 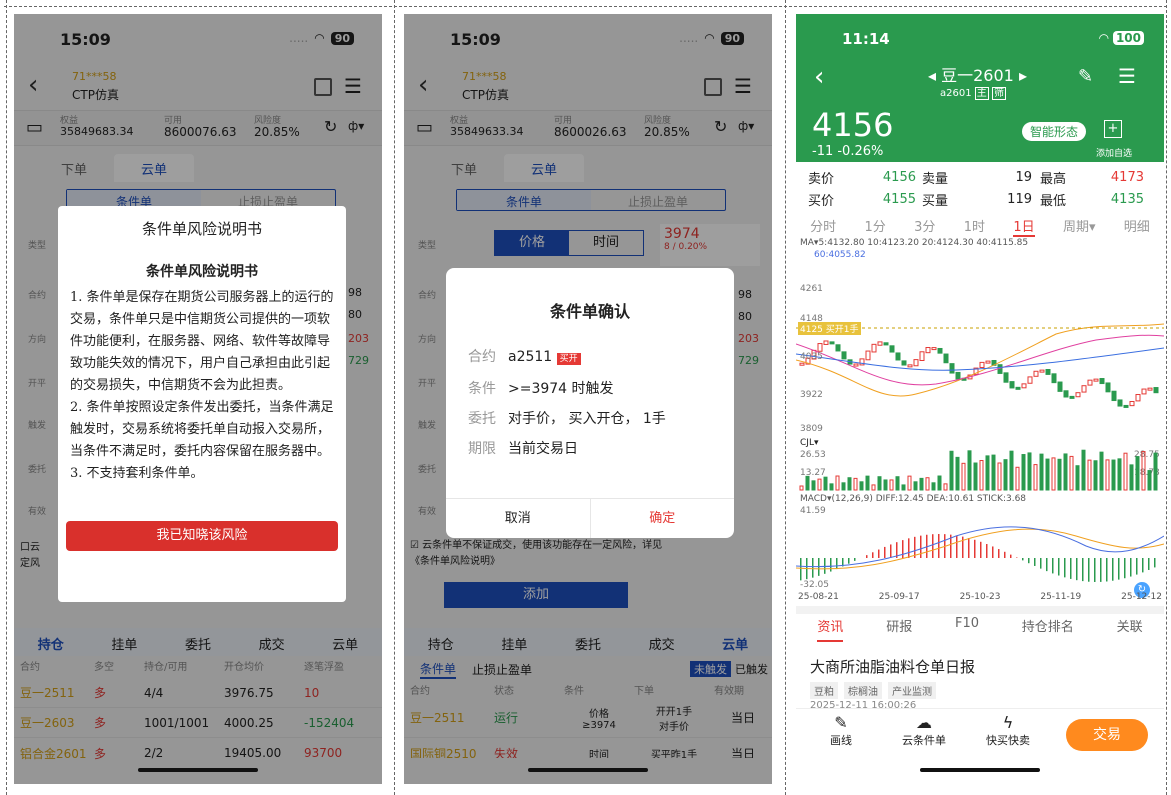 I want to click on draw-line-button: ✎ 画线, so click(x=841, y=730).